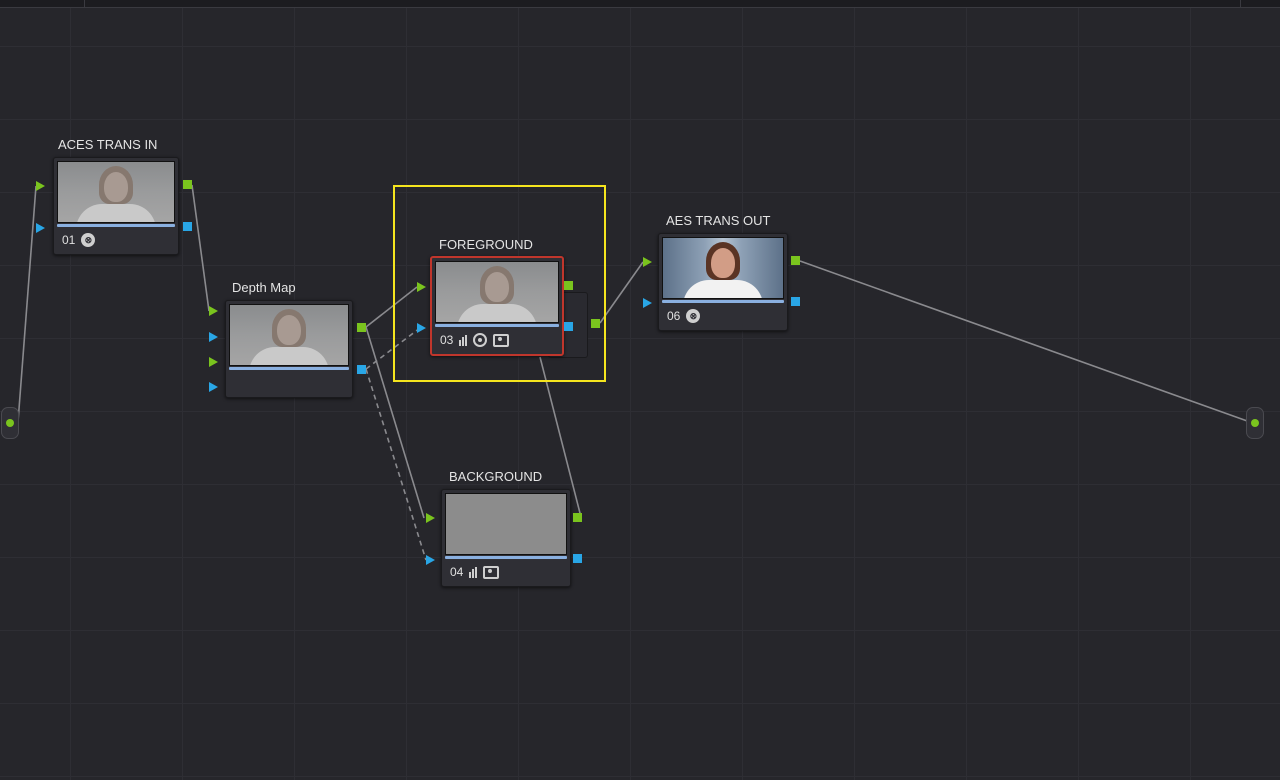 The height and width of the screenshot is (780, 1280). Describe the element at coordinates (621, 292) in the screenshot. I see `wire-foreground-to-aes-out` at that location.